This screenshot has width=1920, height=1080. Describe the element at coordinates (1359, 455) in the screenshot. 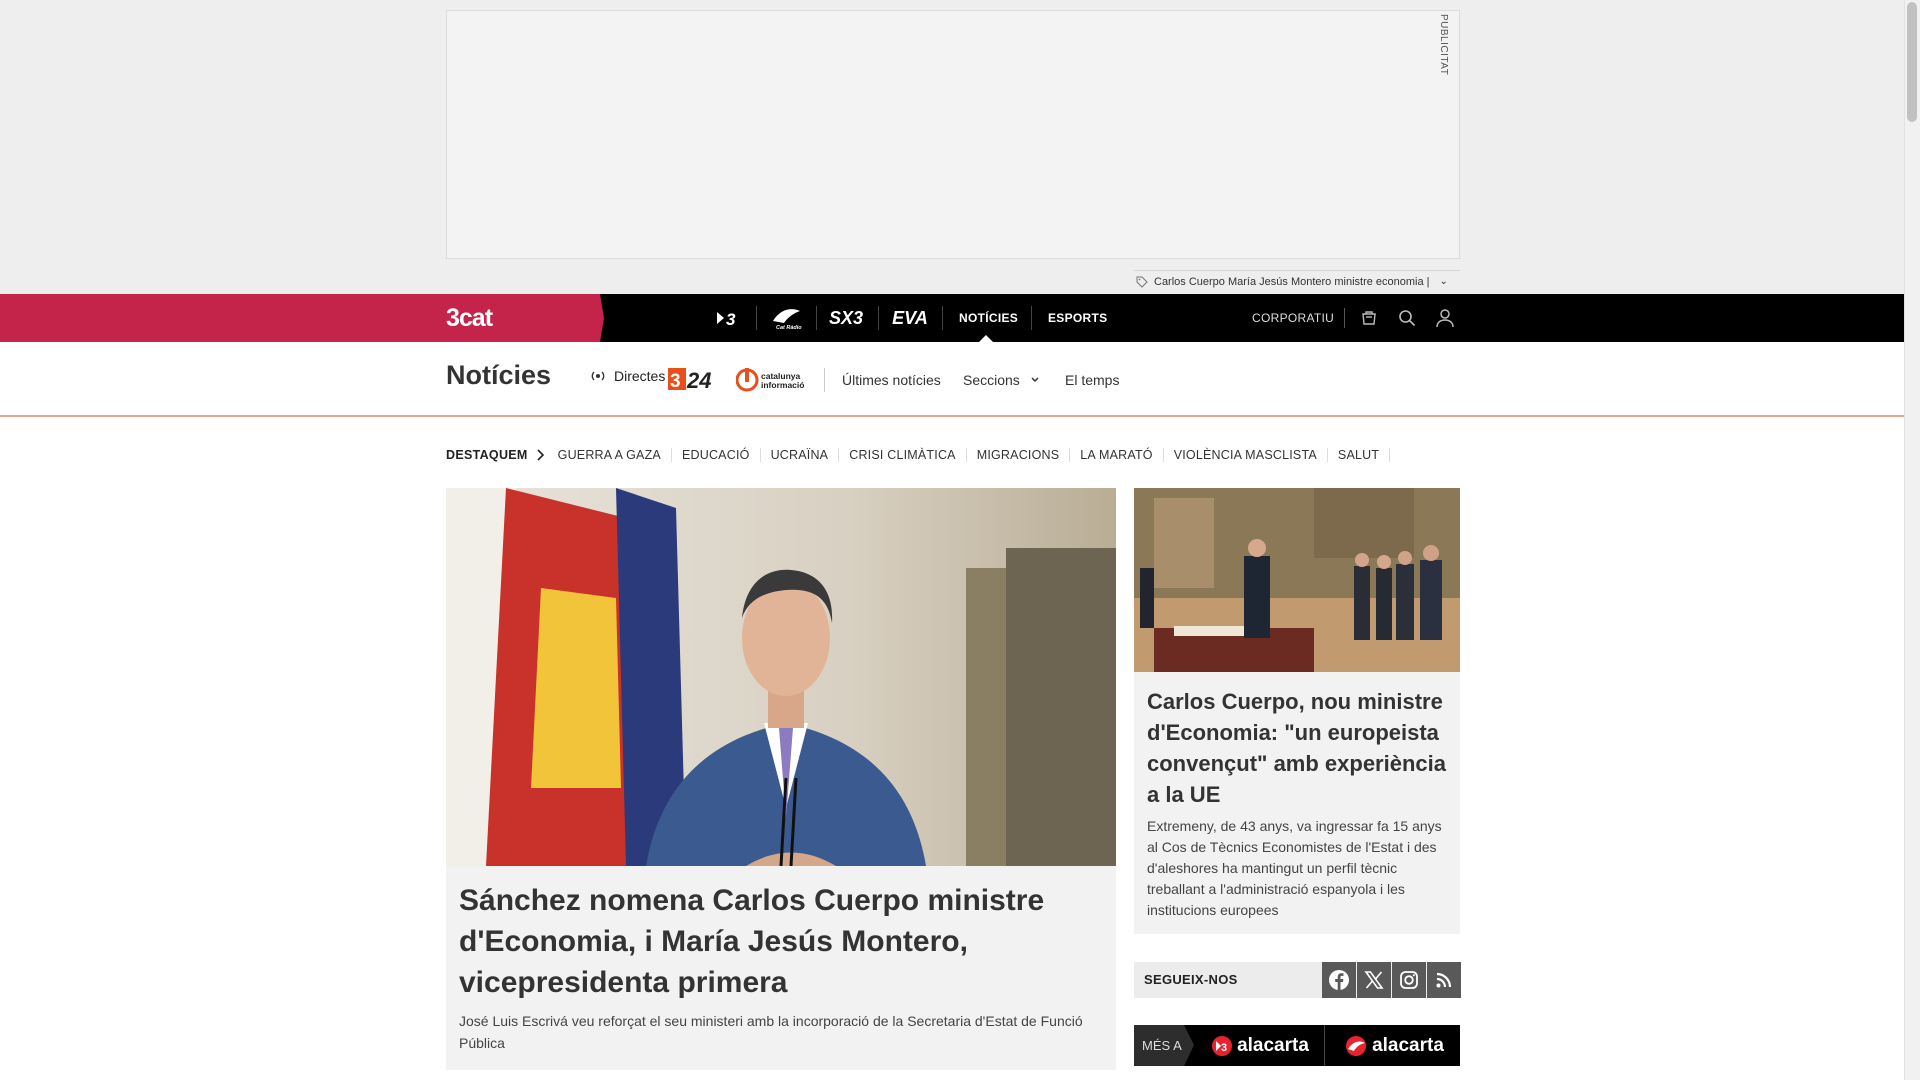

I see `topic-salut: SALUT` at that location.